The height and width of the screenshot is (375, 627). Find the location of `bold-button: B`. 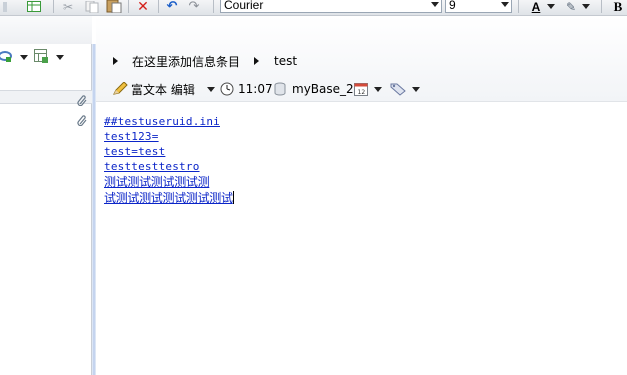

bold-button: B is located at coordinates (618, 7).